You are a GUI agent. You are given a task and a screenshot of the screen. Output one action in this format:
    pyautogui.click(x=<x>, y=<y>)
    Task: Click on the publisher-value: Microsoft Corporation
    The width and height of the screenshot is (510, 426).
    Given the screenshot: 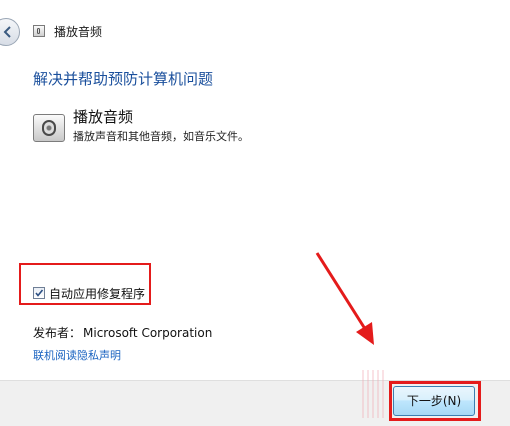 What is the action you would take?
    pyautogui.click(x=148, y=333)
    